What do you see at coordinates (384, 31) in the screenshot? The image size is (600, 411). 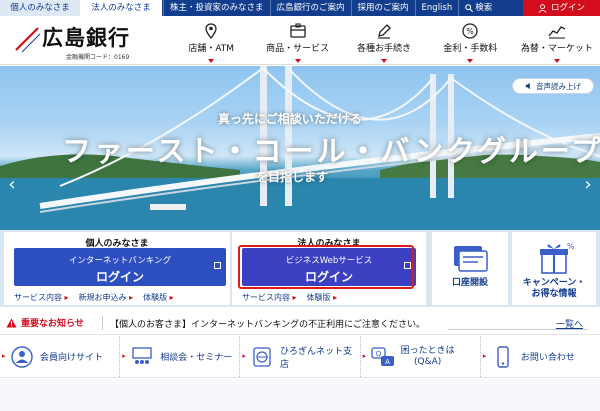 I see `pen-icon` at bounding box center [384, 31].